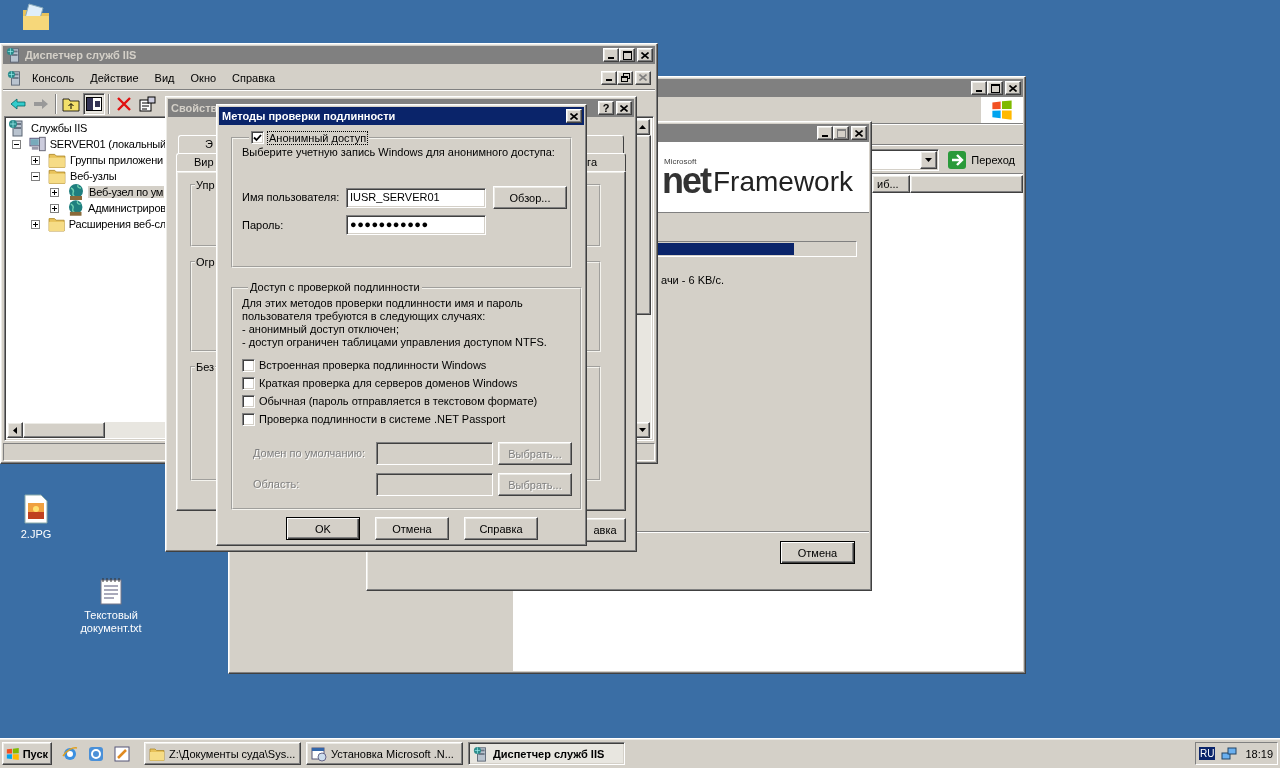 This screenshot has height=768, width=1280. Describe the element at coordinates (692, 280) in the screenshot. I see `status-text: ачи - 6 KB/с.` at that location.